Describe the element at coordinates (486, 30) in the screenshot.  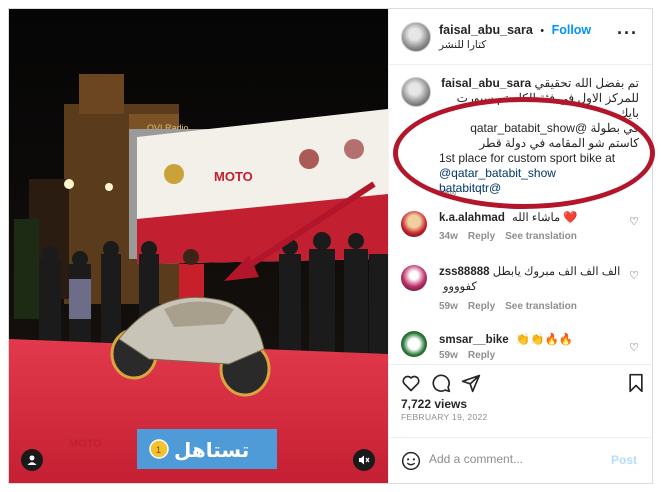
I see `author-username: faisal_abu_sara` at that location.